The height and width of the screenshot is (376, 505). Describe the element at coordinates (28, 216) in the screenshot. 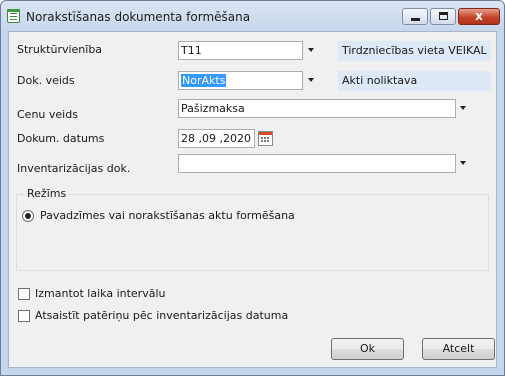

I see `rezims-radio` at that location.